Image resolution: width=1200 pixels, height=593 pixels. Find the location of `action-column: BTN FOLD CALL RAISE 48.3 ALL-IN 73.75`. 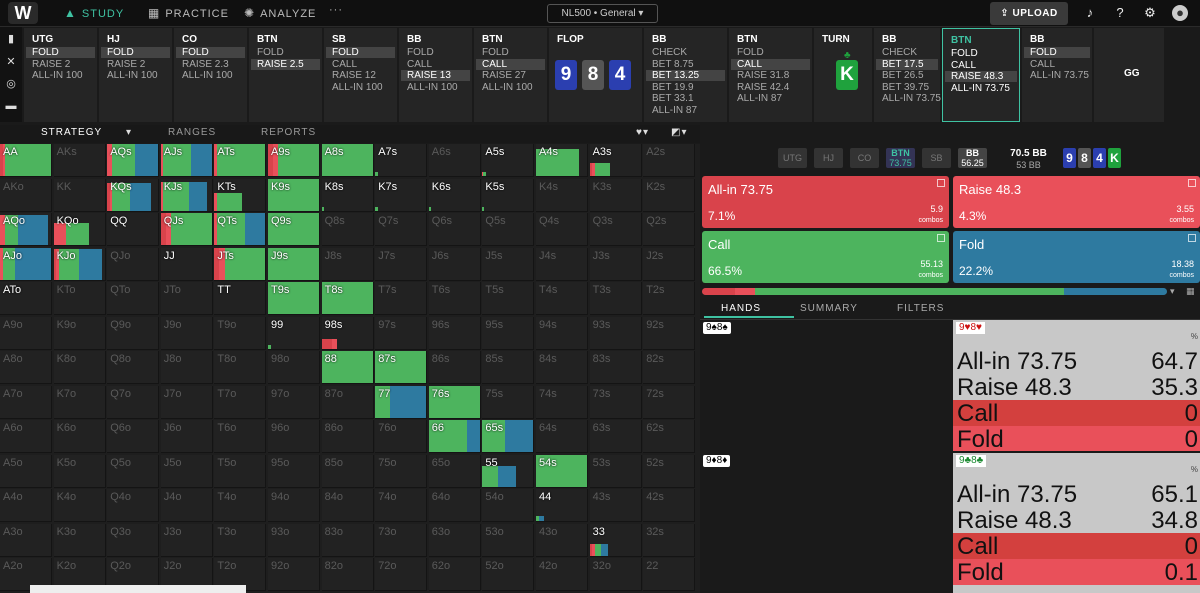

action-column: BTN FOLD CALL RAISE 48.3 ALL-IN 73.75 is located at coordinates (981, 75).